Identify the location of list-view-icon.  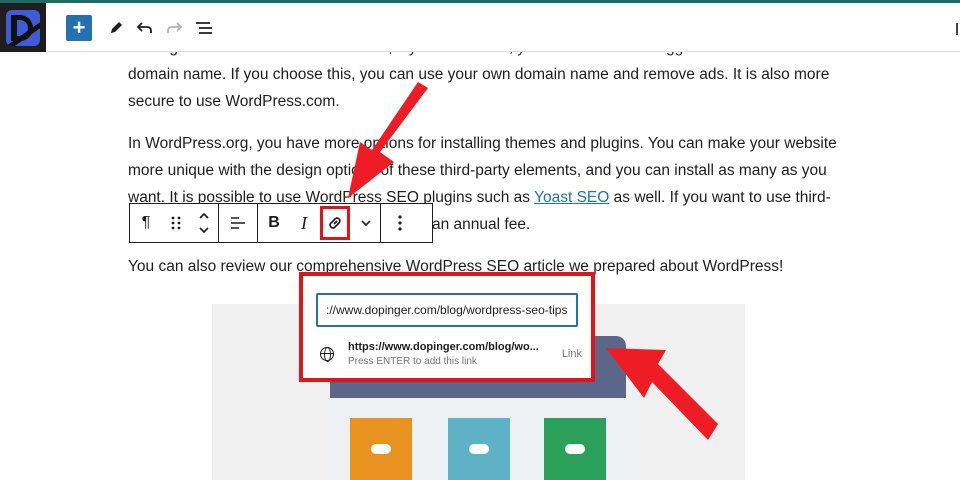
(204, 28).